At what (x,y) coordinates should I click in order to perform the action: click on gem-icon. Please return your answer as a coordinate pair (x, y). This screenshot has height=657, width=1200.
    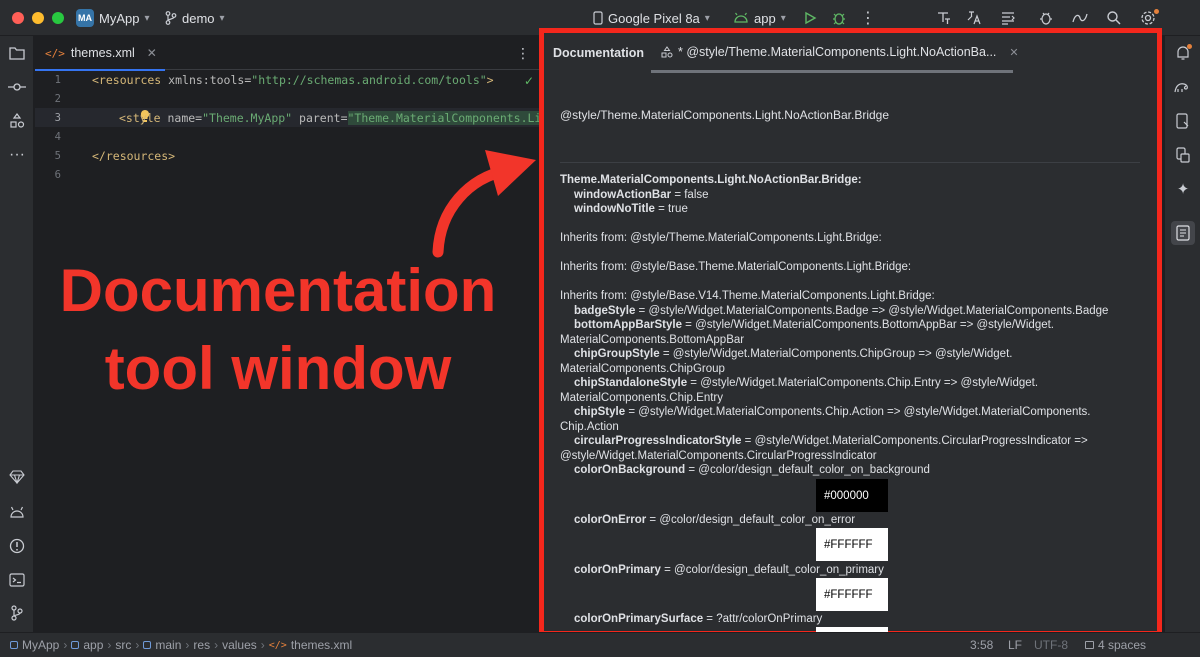
    Looking at the image, I should click on (17, 477).